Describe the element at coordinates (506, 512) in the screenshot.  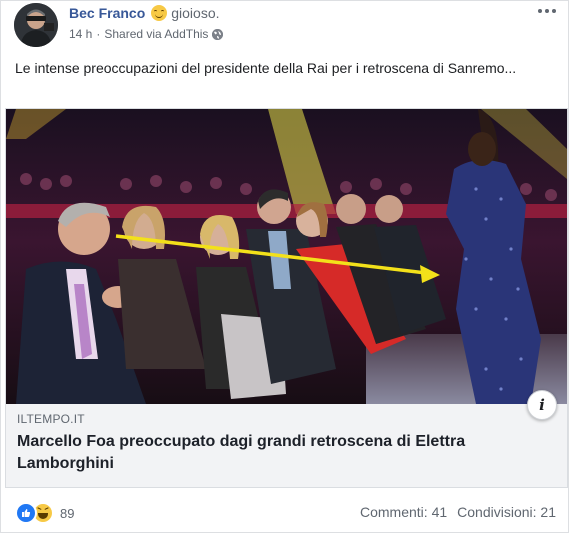
I see `shares-count: Condivisioni: 21` at that location.